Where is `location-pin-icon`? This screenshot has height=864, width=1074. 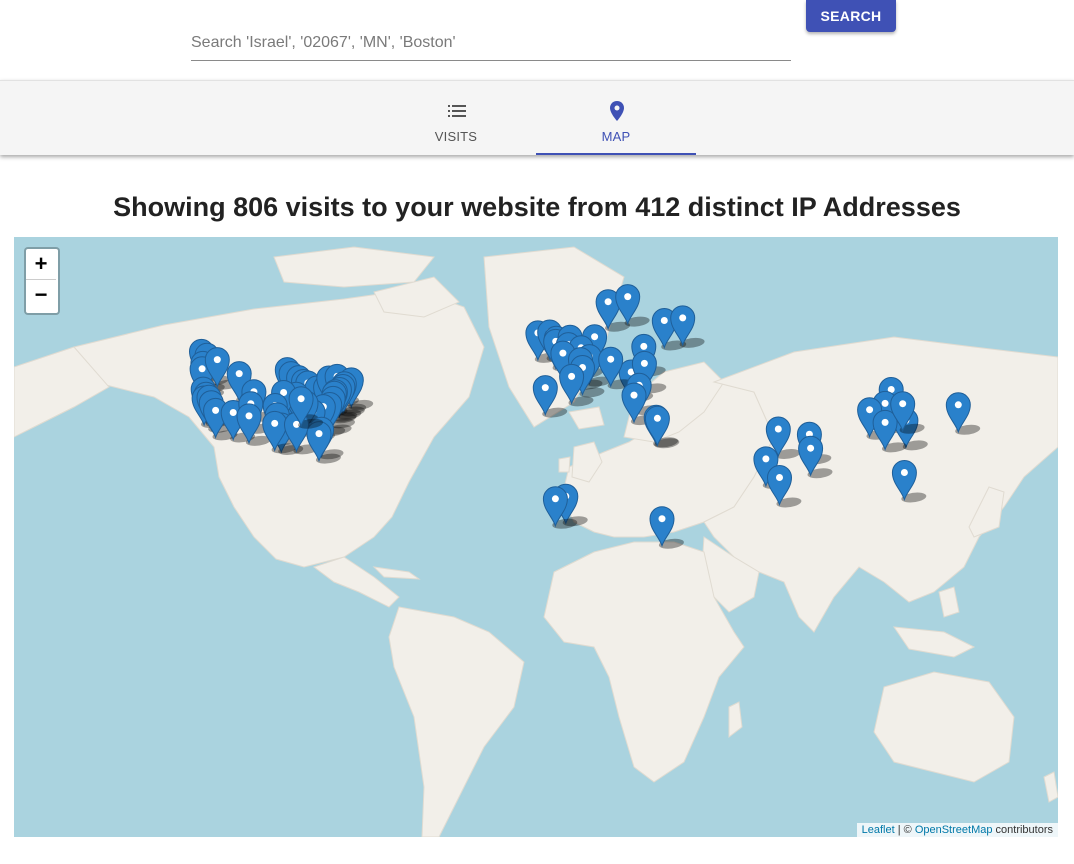 location-pin-icon is located at coordinates (617, 111).